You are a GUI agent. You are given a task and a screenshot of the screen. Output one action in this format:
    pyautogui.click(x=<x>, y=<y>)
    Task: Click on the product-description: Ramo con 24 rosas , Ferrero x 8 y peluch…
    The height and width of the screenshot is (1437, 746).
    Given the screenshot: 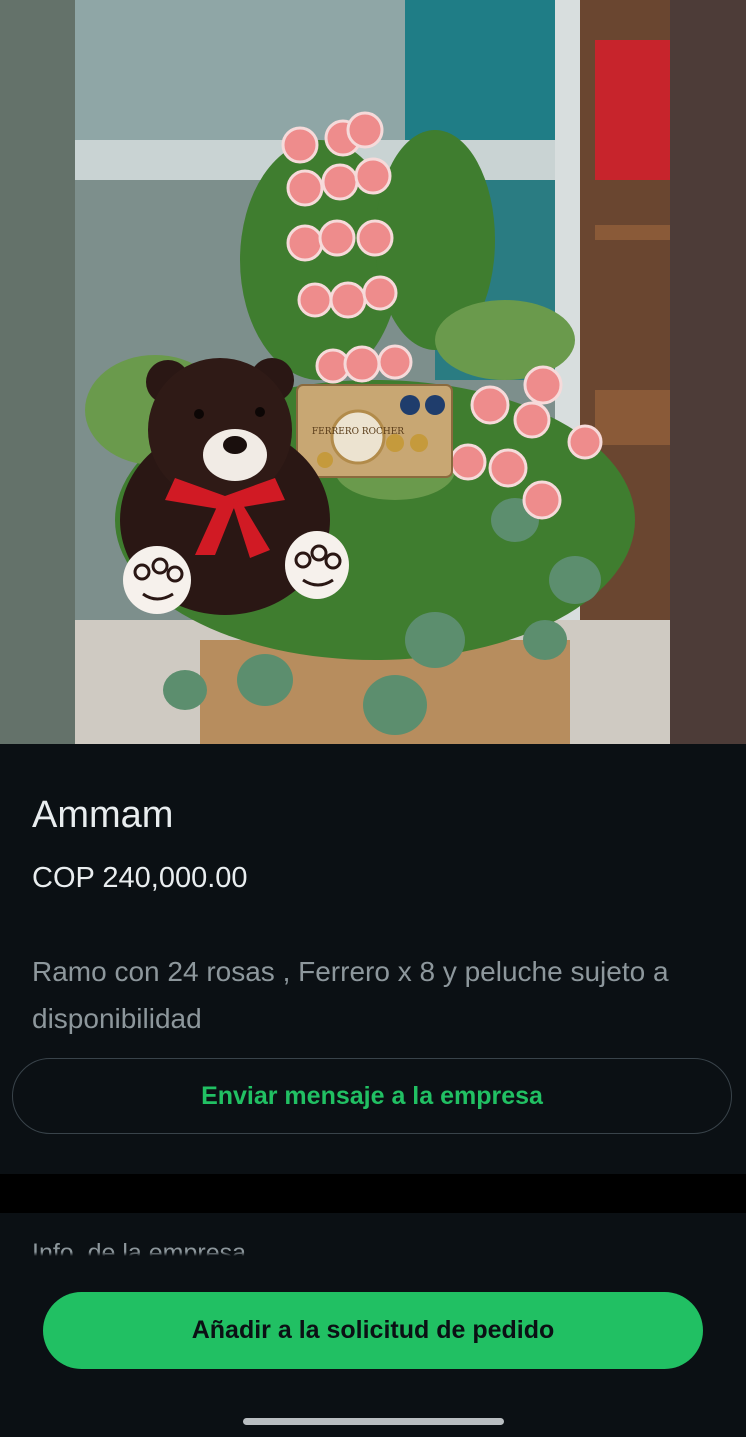 What is the action you would take?
    pyautogui.click(x=350, y=995)
    